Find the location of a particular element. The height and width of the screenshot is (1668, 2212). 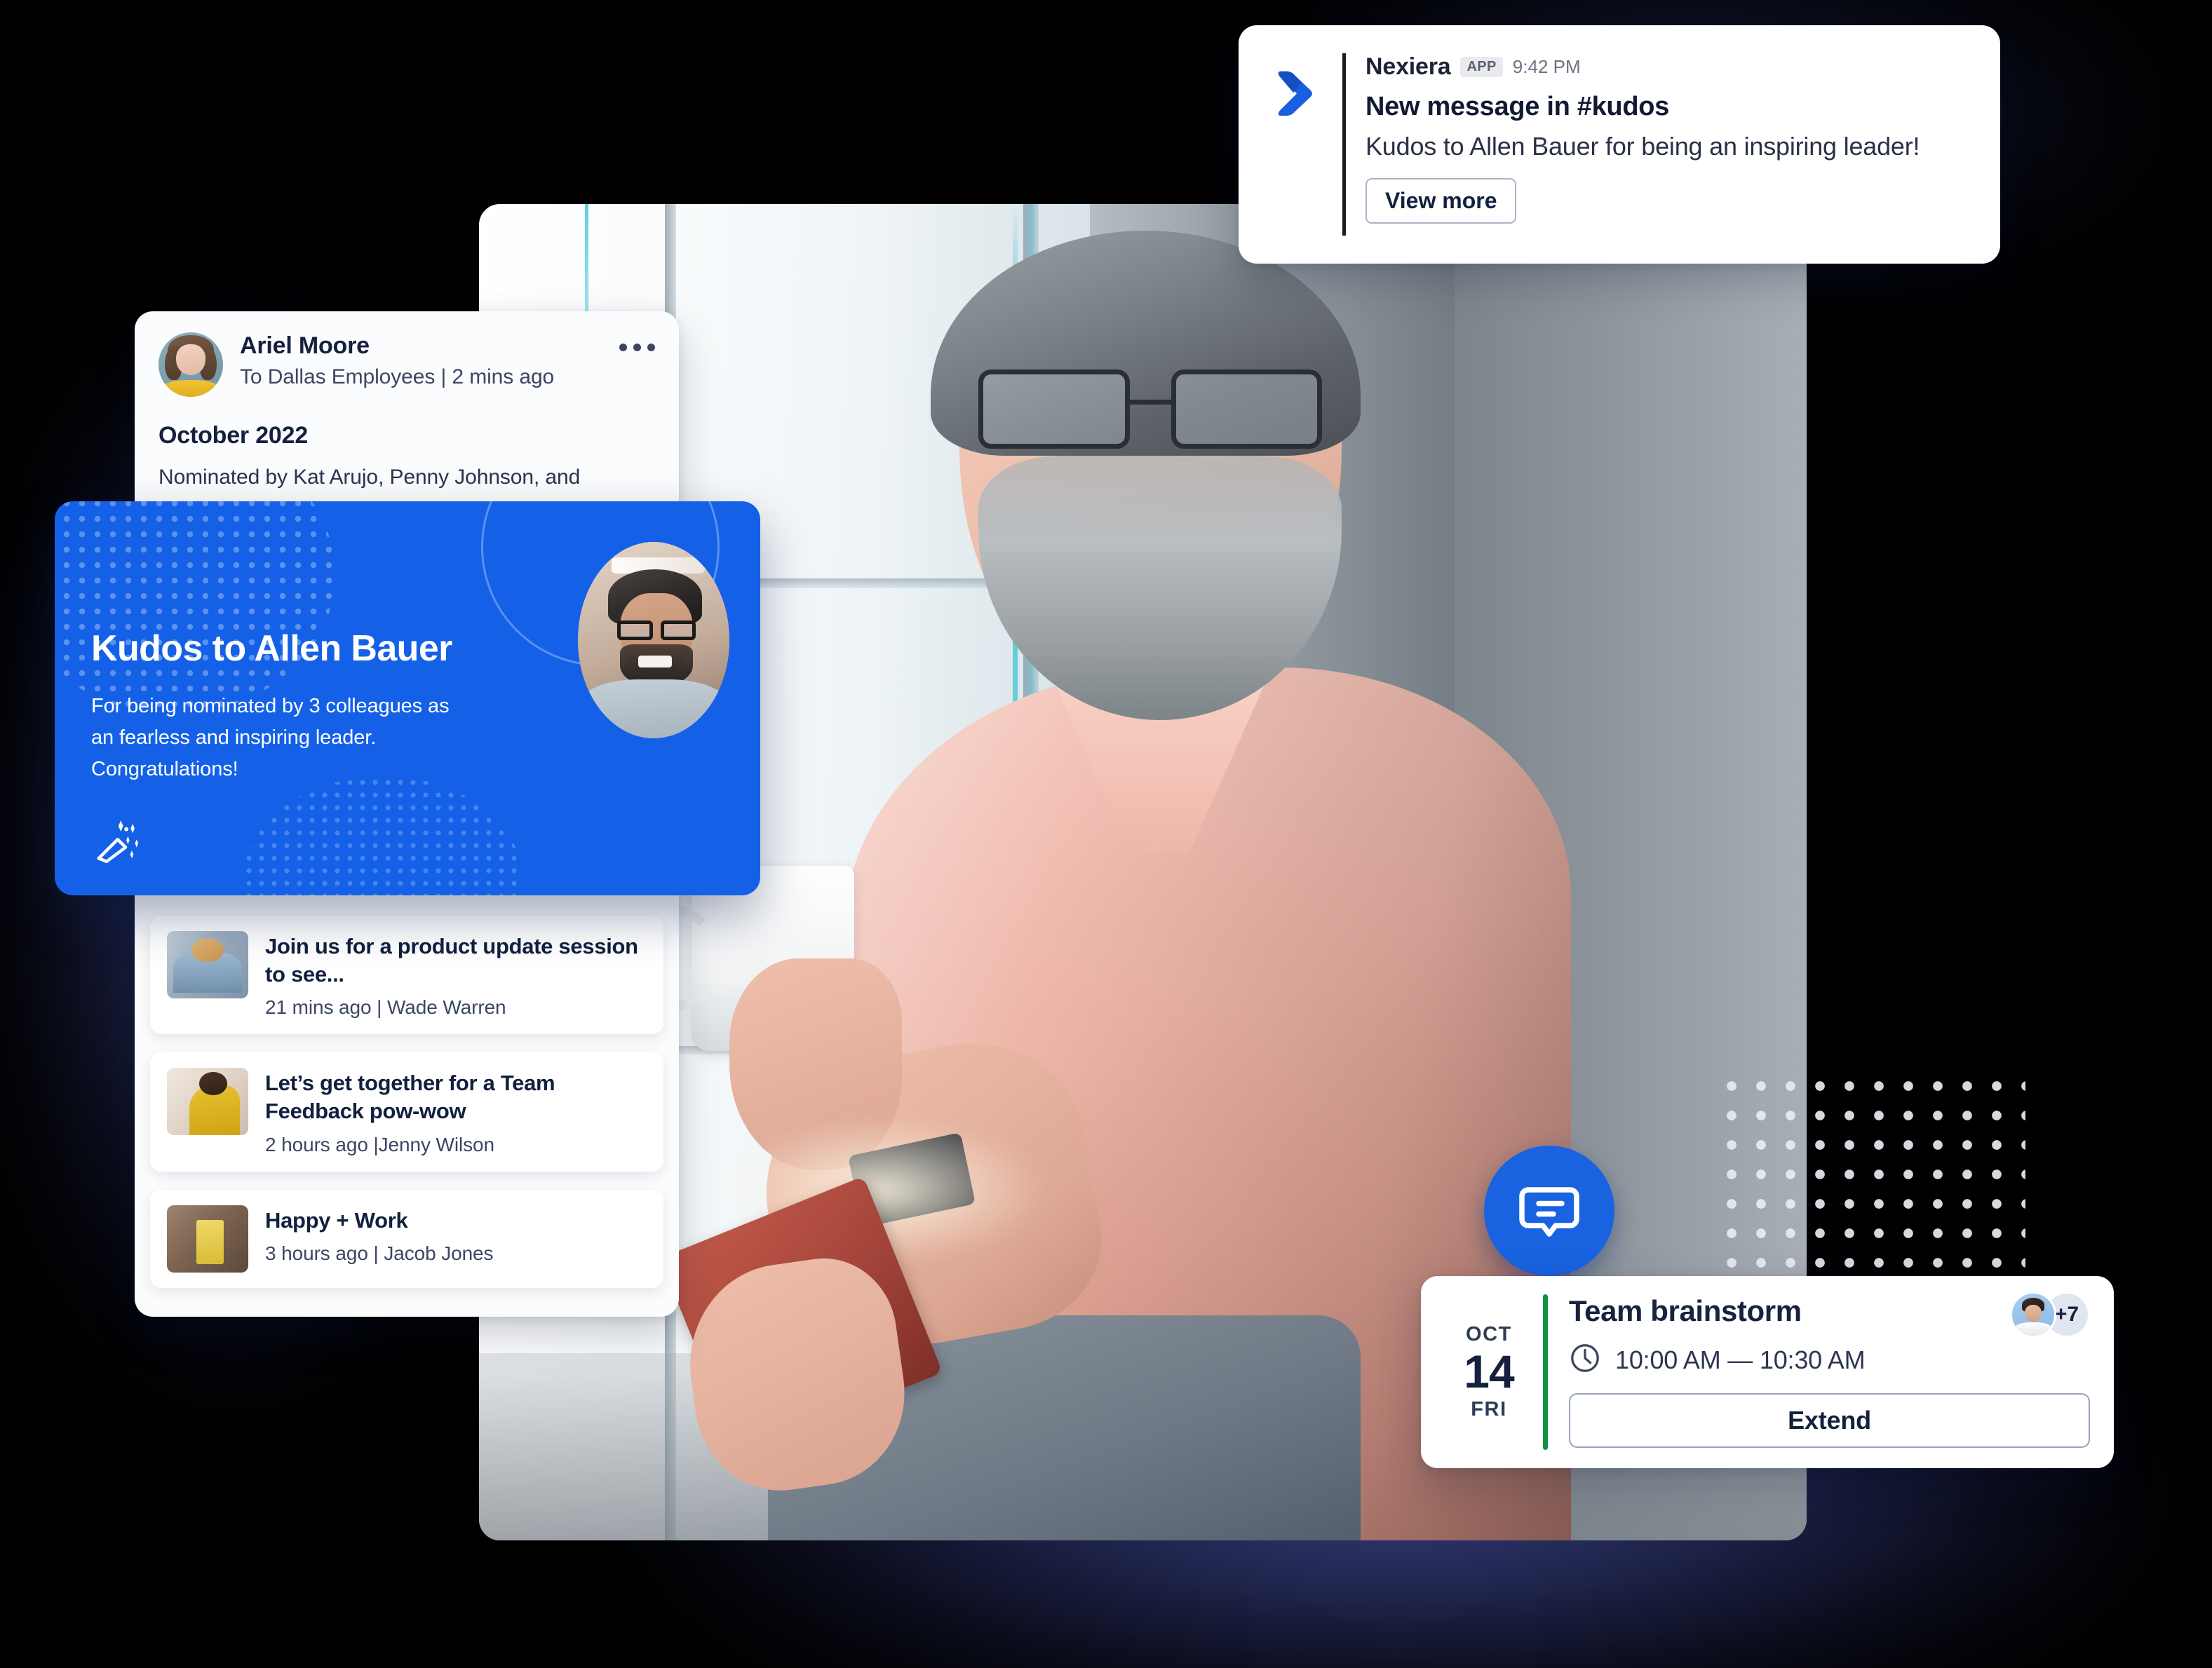

event-month: OCT is located at coordinates (1489, 1334).